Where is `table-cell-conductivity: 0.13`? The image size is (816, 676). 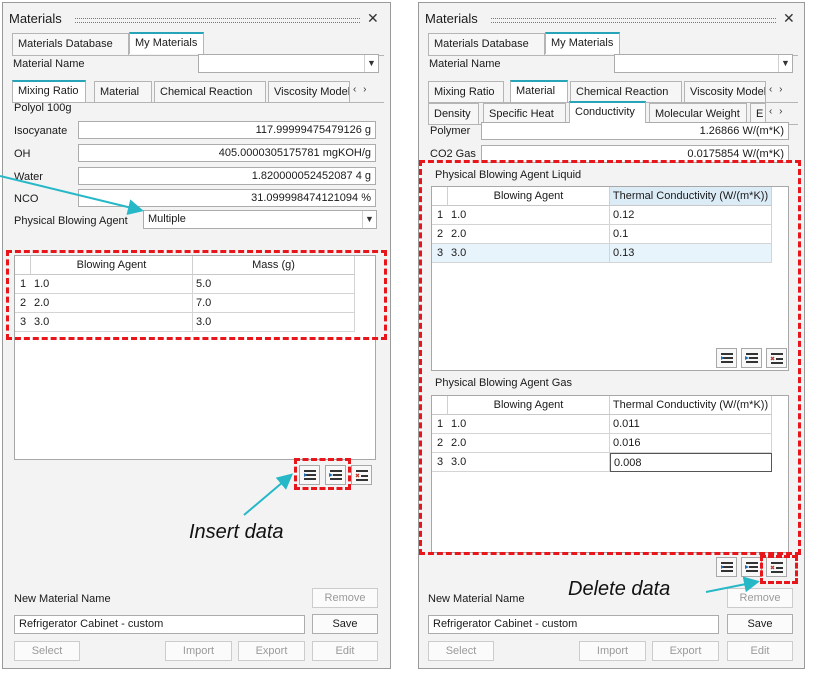 table-cell-conductivity: 0.13 is located at coordinates (691, 253).